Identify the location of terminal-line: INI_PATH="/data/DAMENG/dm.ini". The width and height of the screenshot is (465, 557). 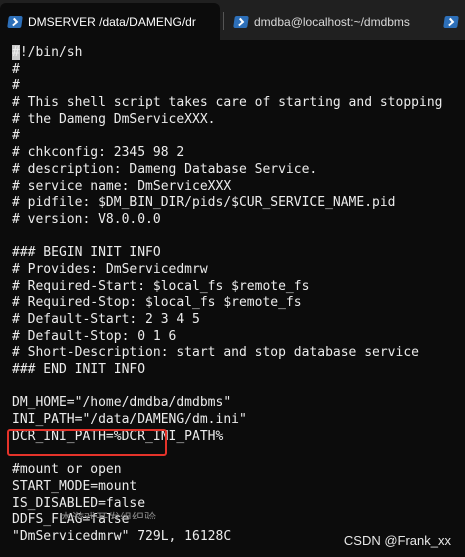
(129, 420).